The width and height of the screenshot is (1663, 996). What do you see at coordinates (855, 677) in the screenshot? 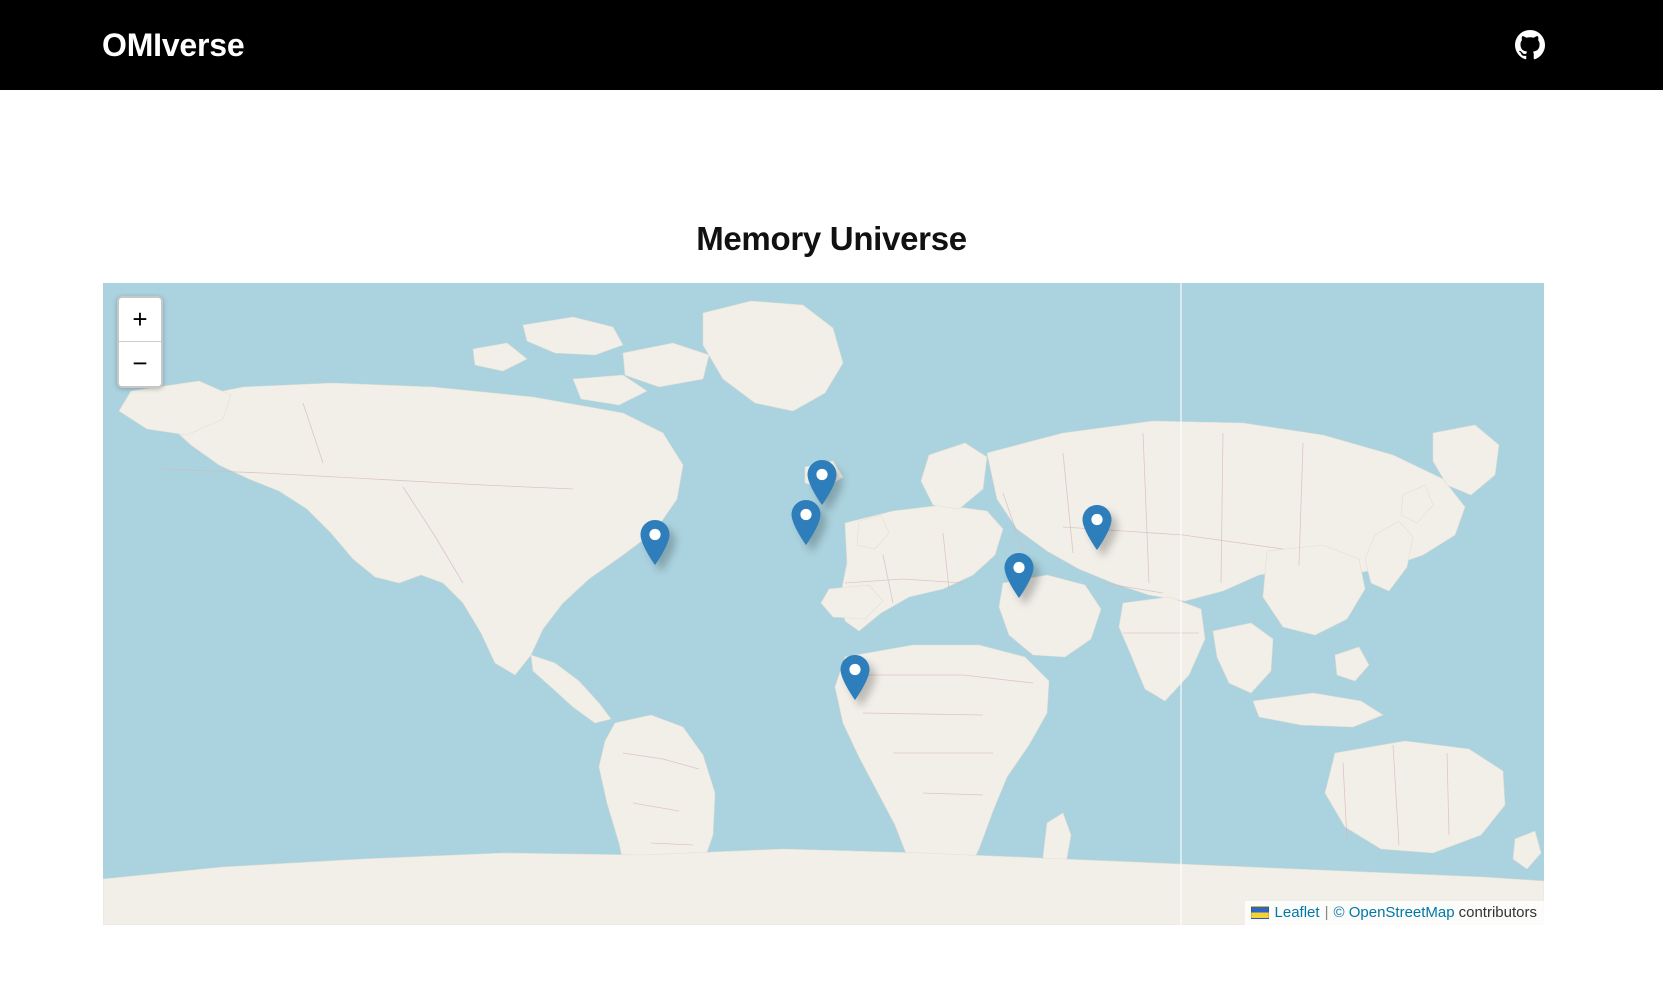
I see `marker-southern-africa` at bounding box center [855, 677].